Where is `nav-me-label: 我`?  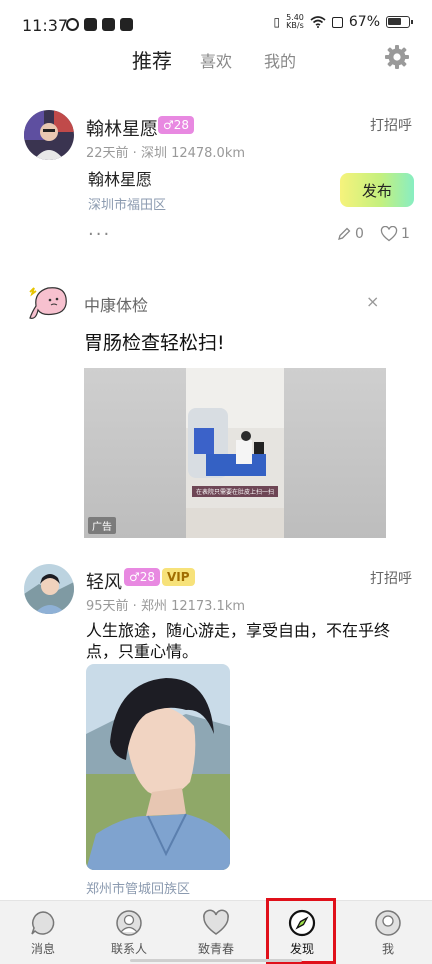
nav-me-label: 我 is located at coordinates (387, 949).